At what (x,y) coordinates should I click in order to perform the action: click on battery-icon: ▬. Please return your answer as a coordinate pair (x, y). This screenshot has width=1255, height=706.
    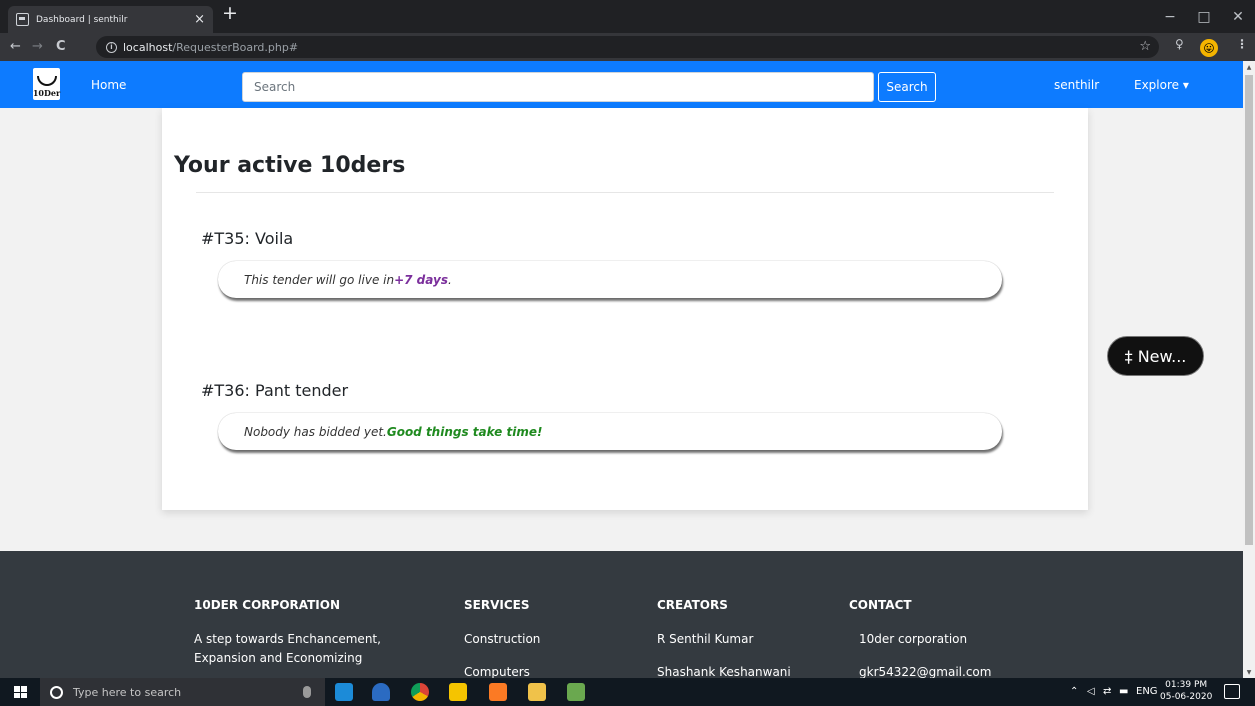
    Looking at the image, I should click on (1123, 691).